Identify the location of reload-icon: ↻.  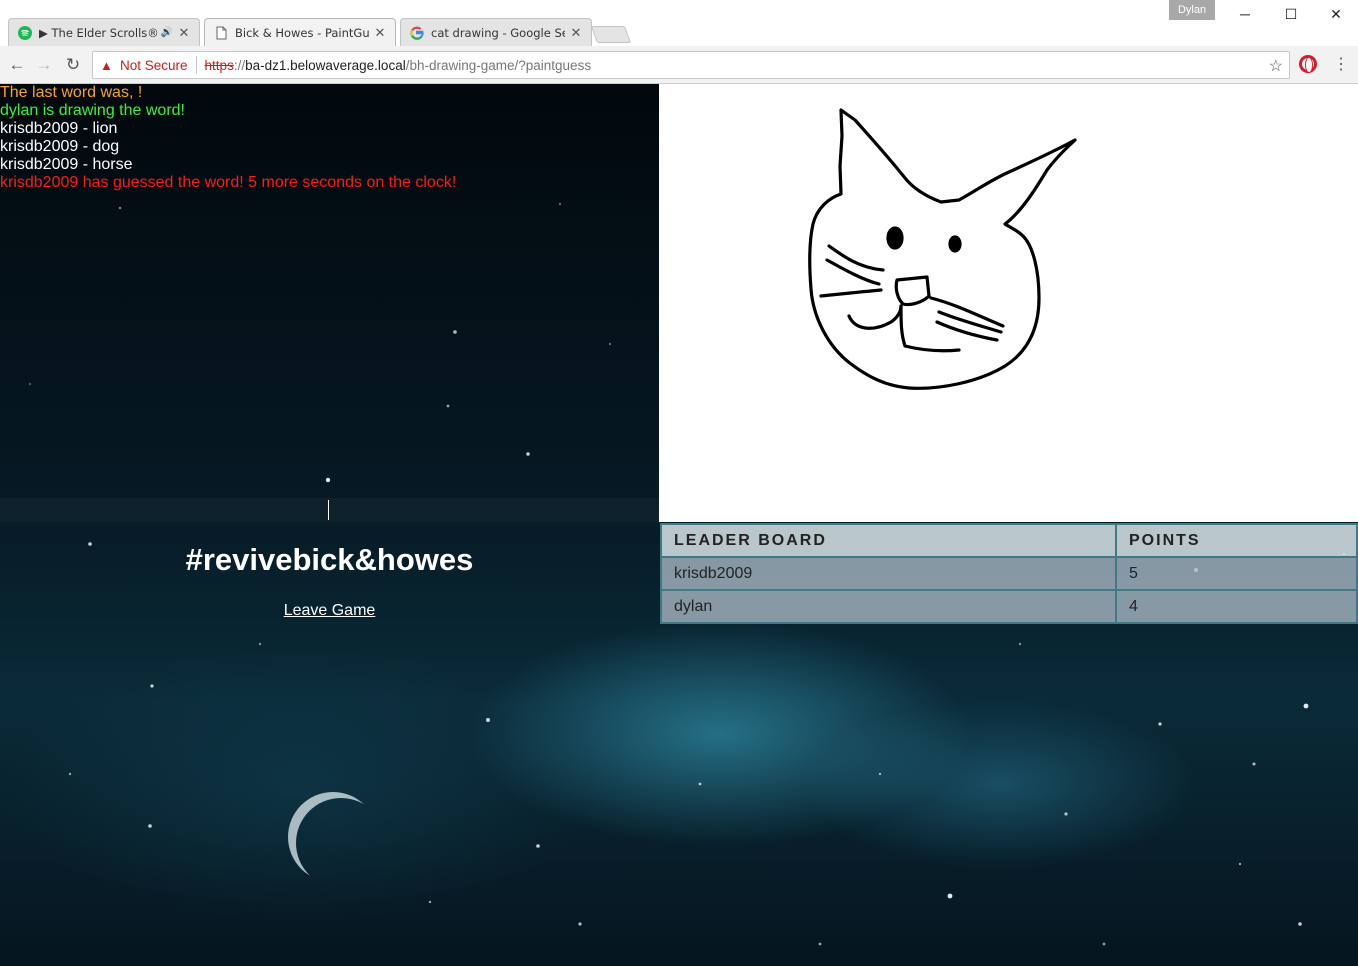
(73, 65).